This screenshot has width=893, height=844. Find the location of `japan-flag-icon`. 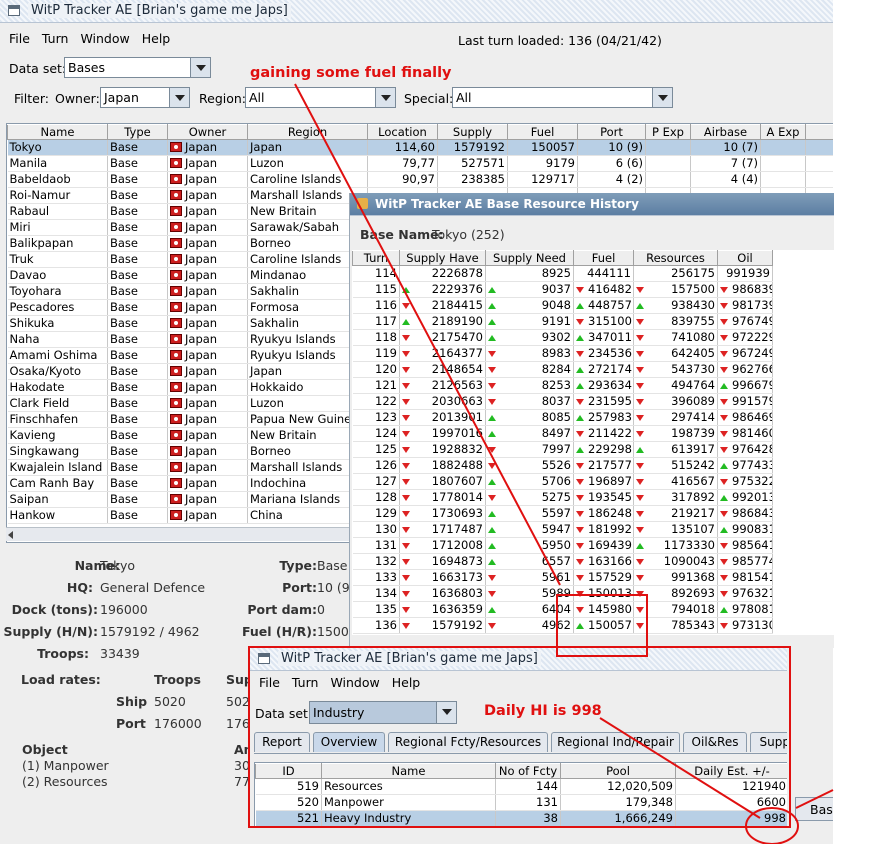

japan-flag-icon is located at coordinates (176, 419).